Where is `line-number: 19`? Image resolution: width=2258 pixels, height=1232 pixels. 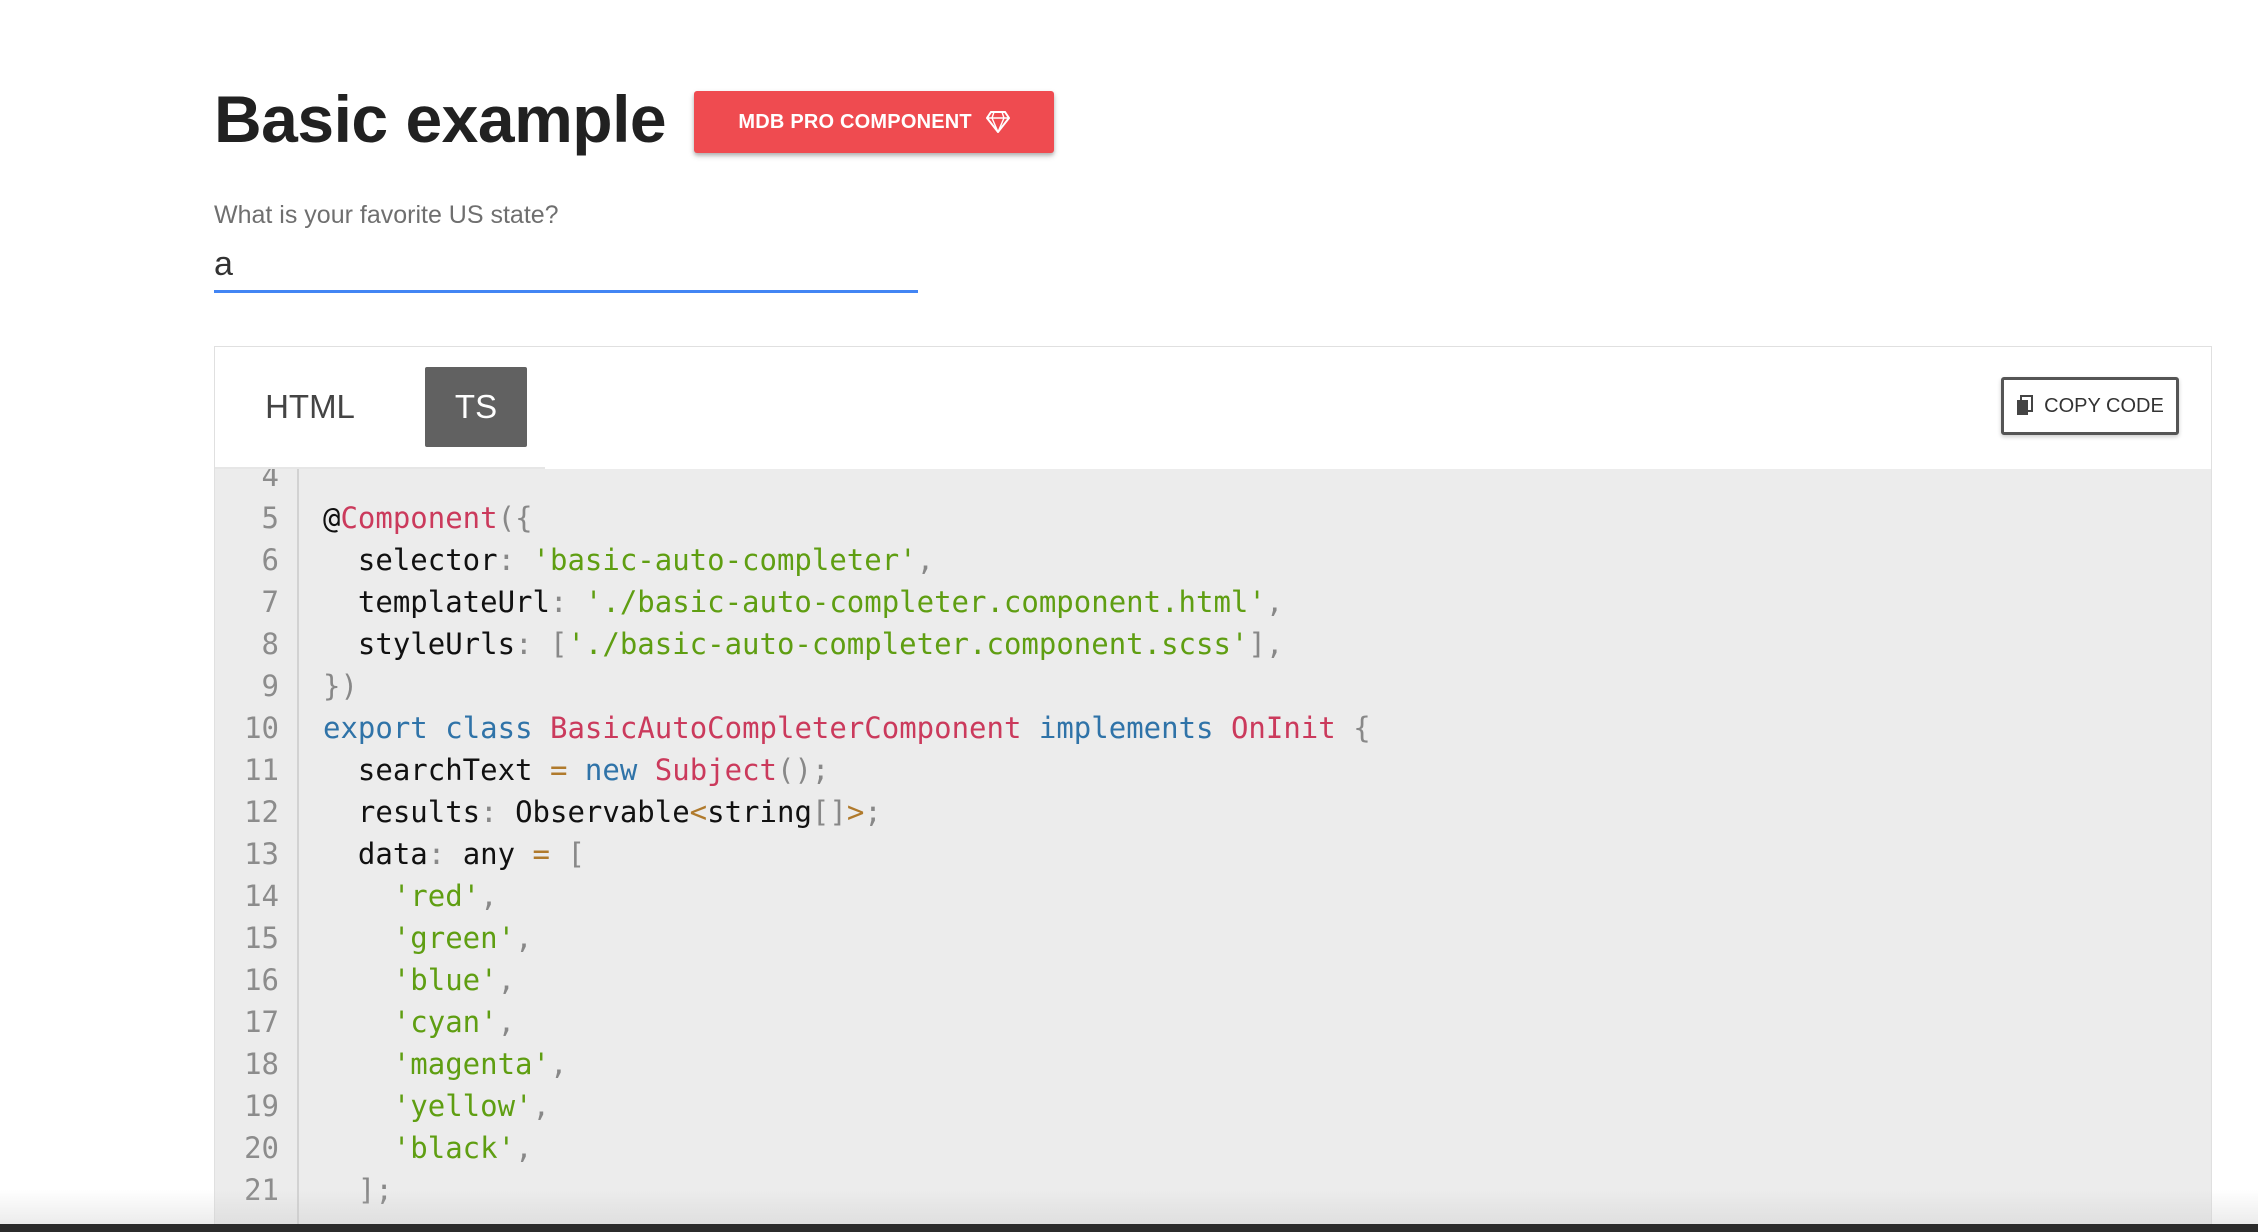 line-number: 19 is located at coordinates (261, 1106).